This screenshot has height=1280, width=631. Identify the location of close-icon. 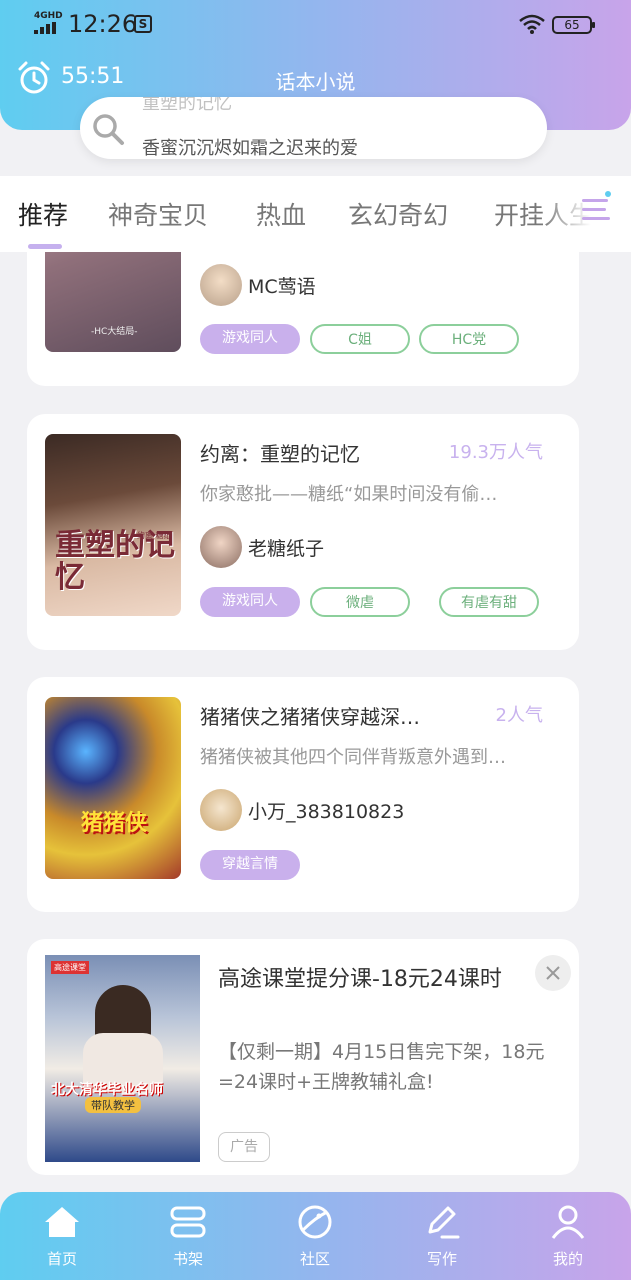
(553, 973).